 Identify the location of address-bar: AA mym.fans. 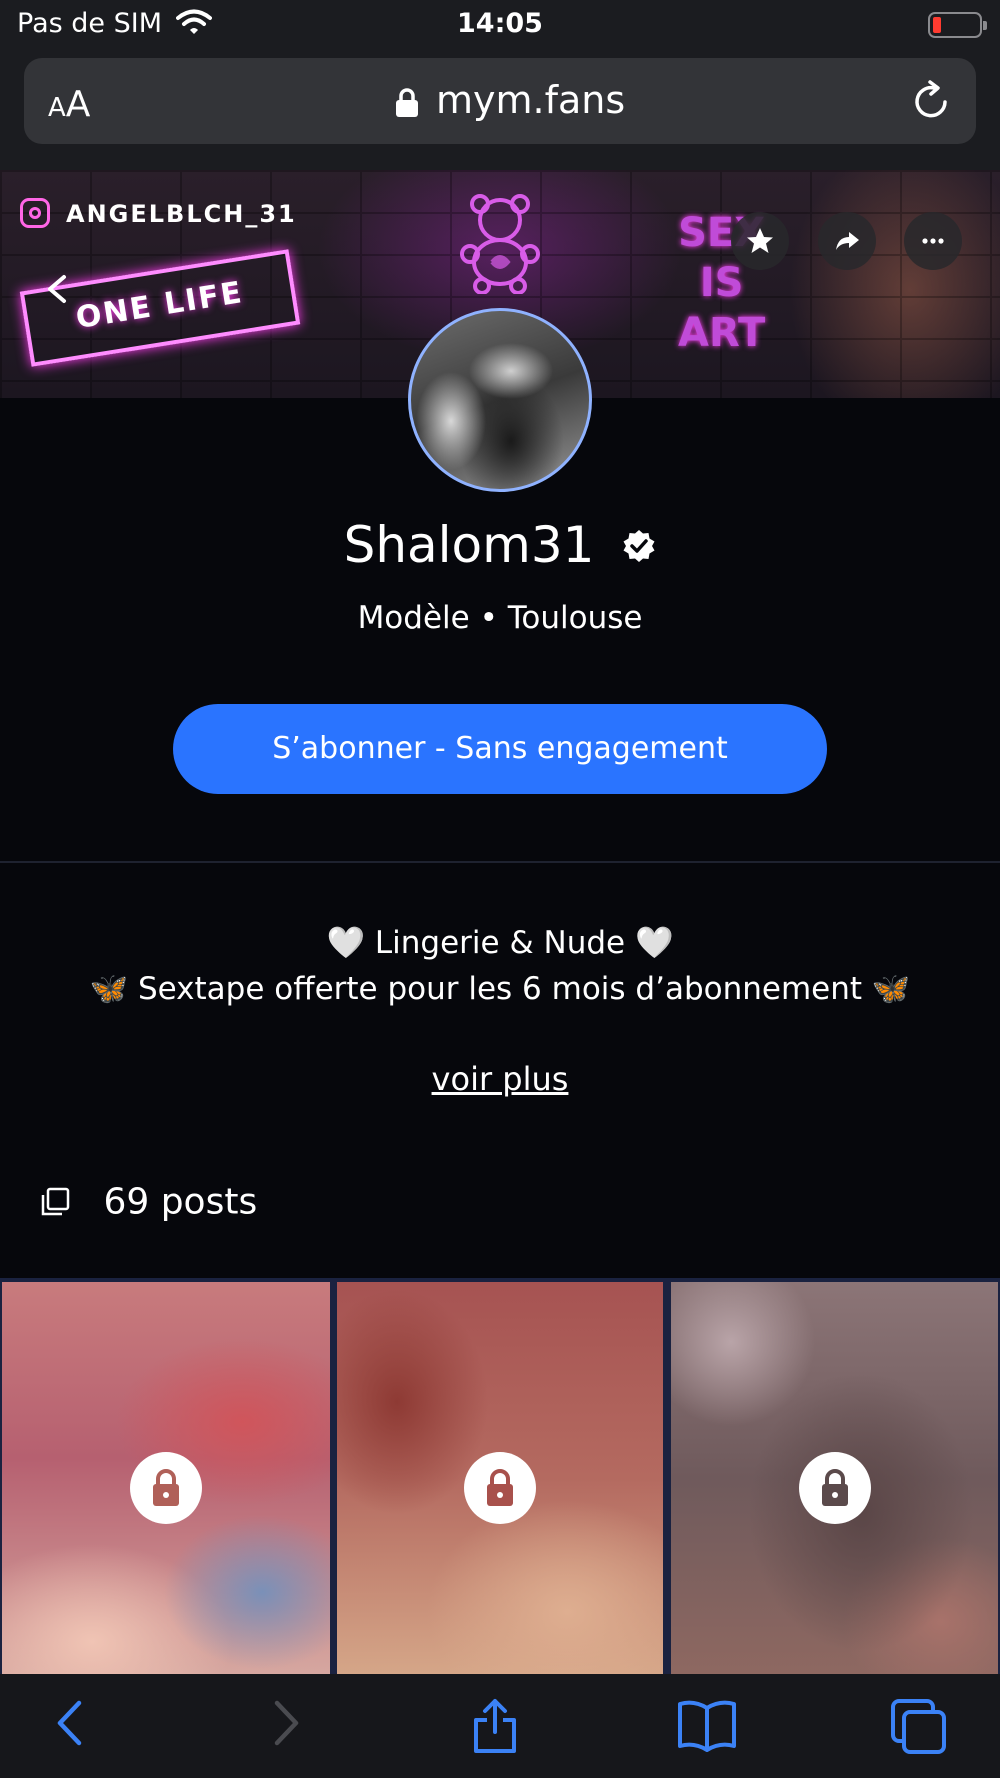
(500, 101).